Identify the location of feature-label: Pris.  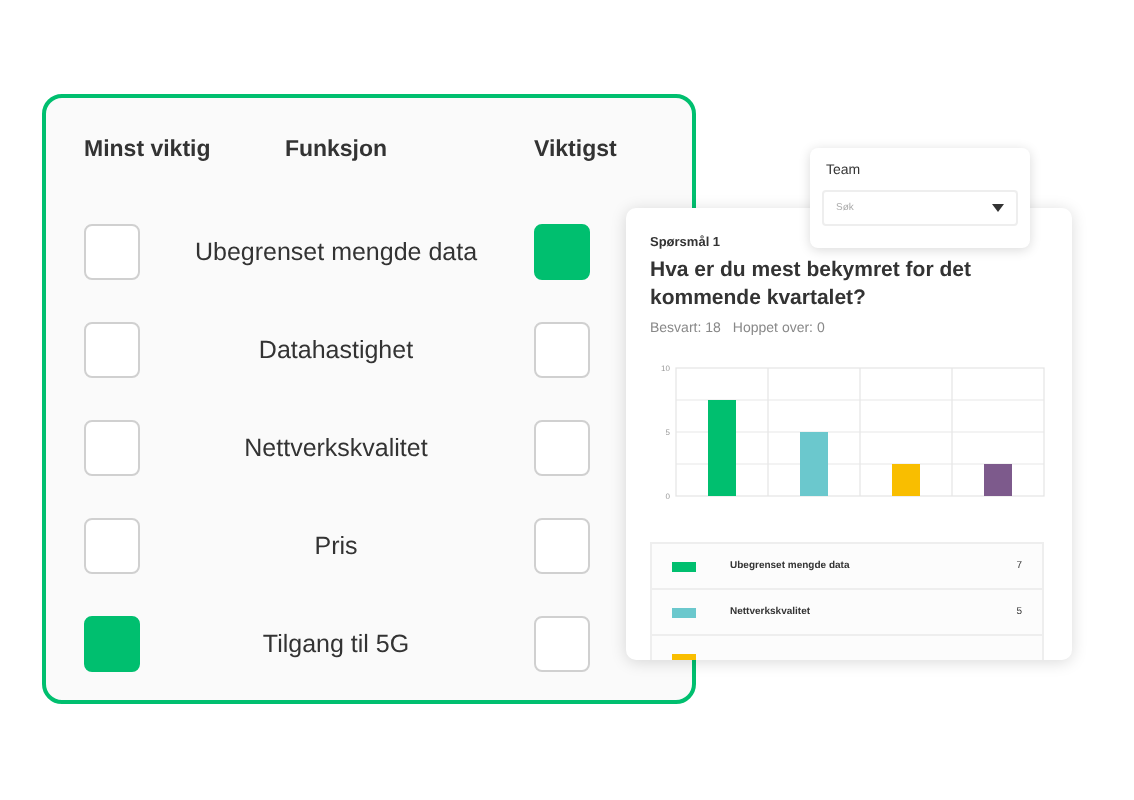
(336, 545).